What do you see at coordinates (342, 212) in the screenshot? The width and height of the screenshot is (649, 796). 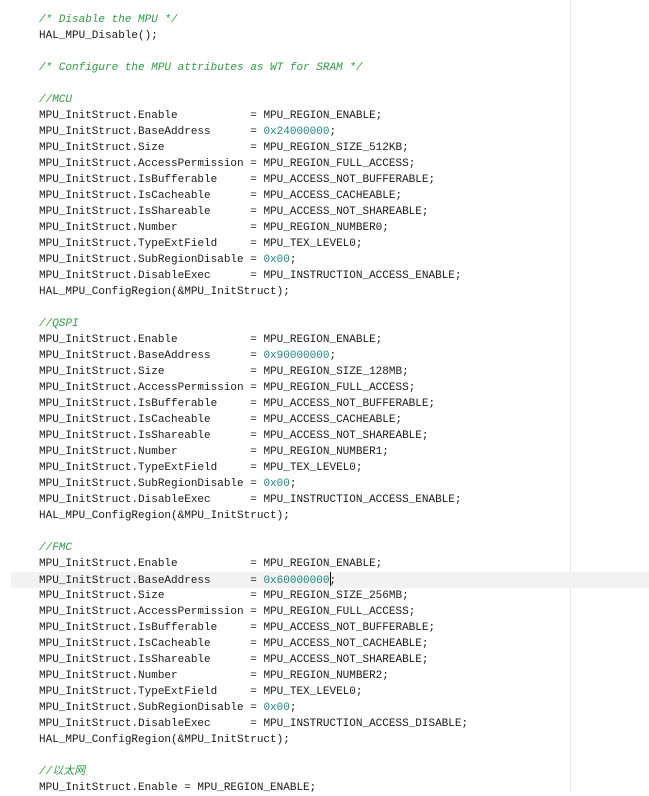 I see `constant-value: MPU_ACCESS_NOT_SHAREABLE` at bounding box center [342, 212].